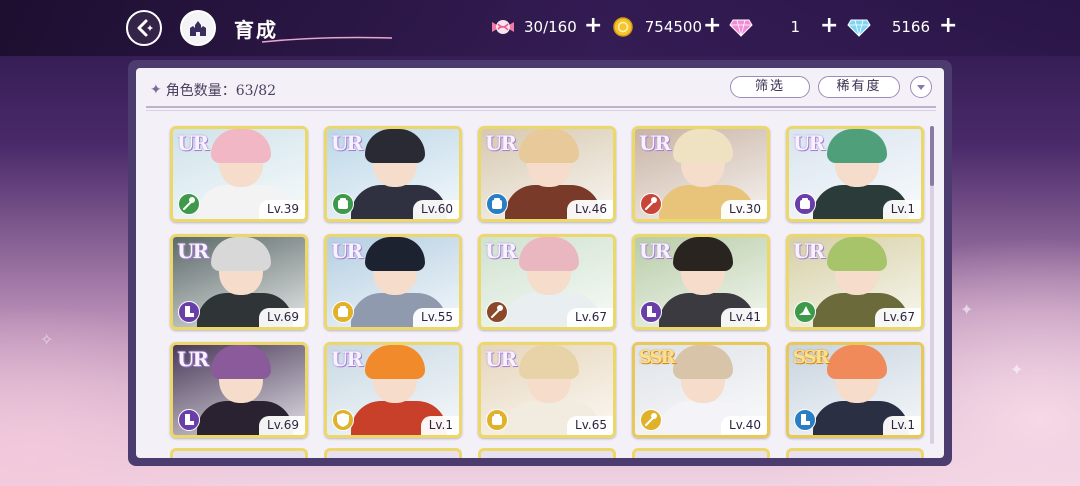 The width and height of the screenshot is (1080, 486). I want to click on rarity-sort-button: 稀有度, so click(859, 87).